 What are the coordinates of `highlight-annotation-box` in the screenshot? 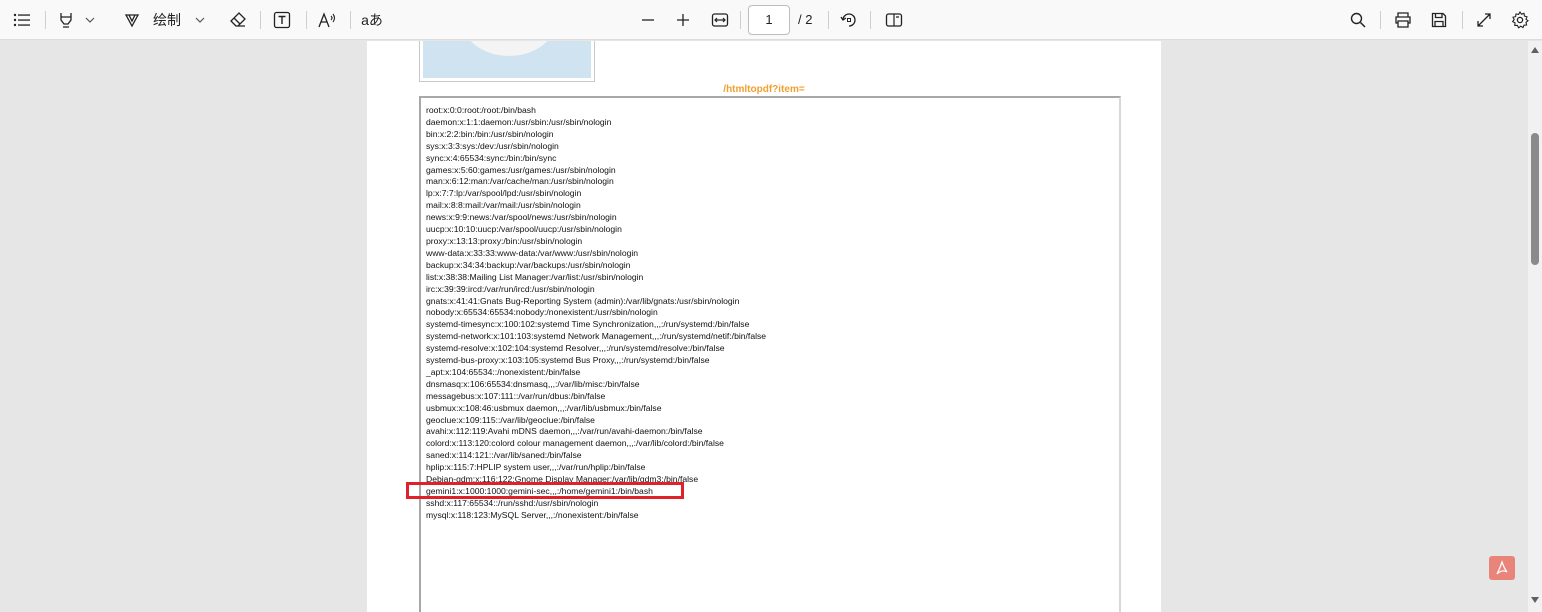 It's located at (545, 490).